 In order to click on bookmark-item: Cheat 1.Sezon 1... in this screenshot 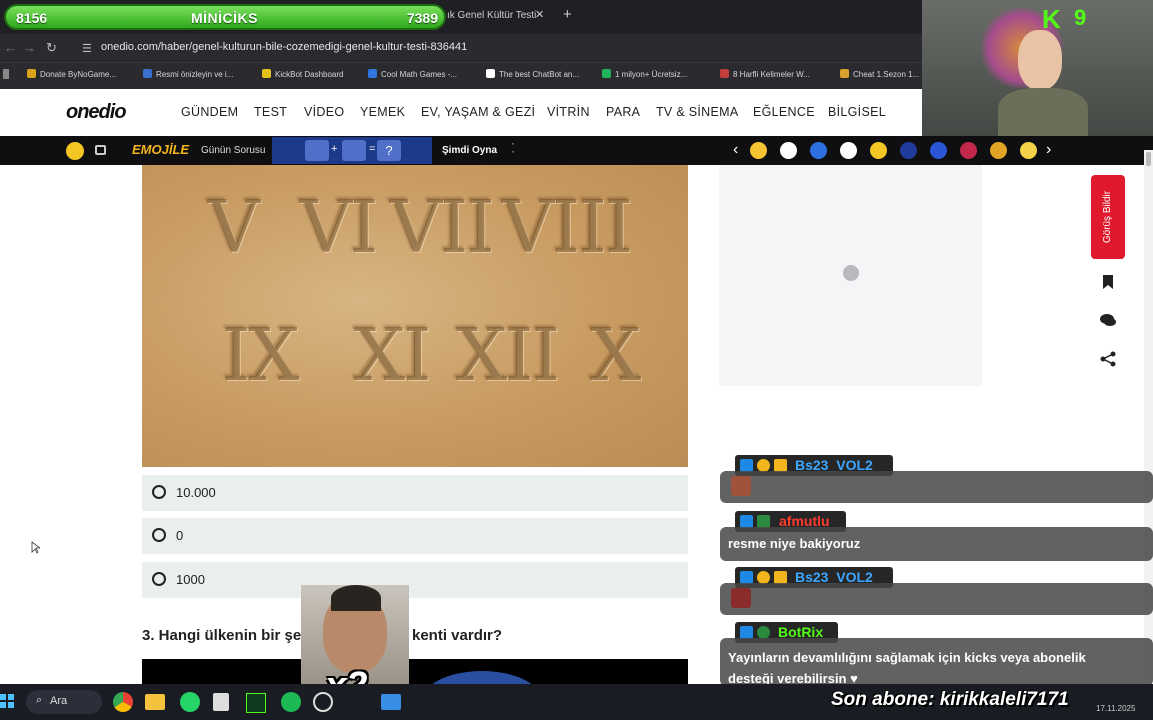, I will do `click(879, 74)`.